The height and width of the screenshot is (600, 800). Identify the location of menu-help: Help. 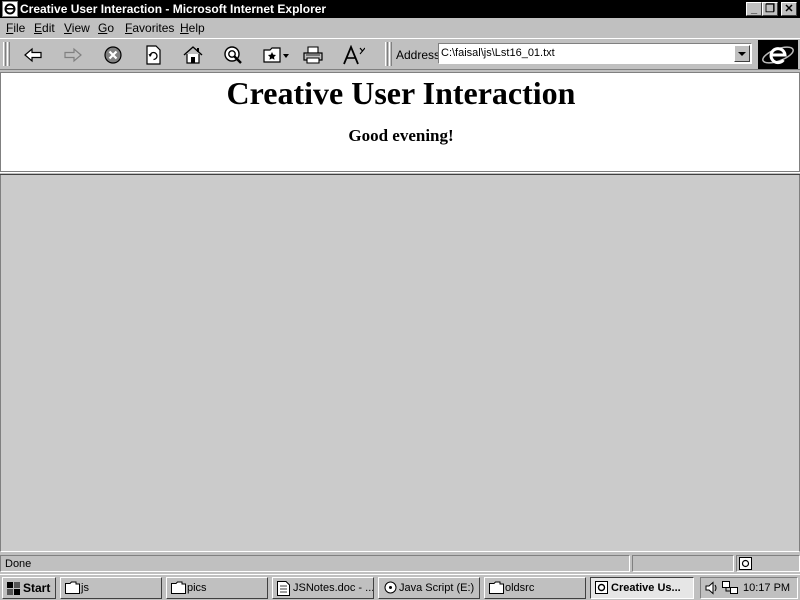
(192, 28).